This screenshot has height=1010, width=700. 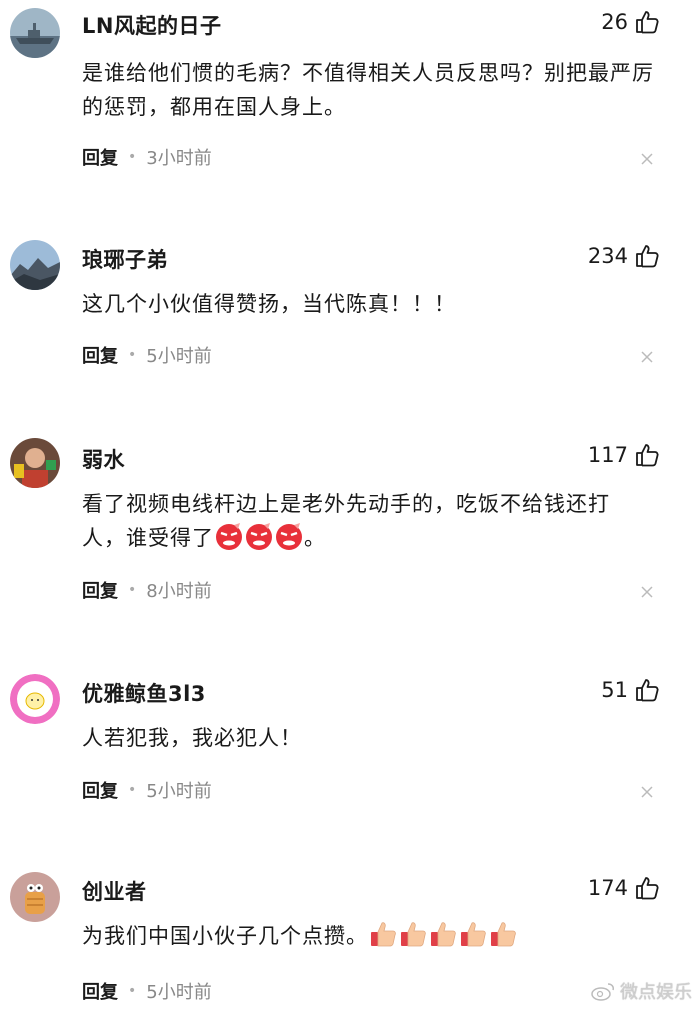 I want to click on like-button: 26, so click(x=630, y=22).